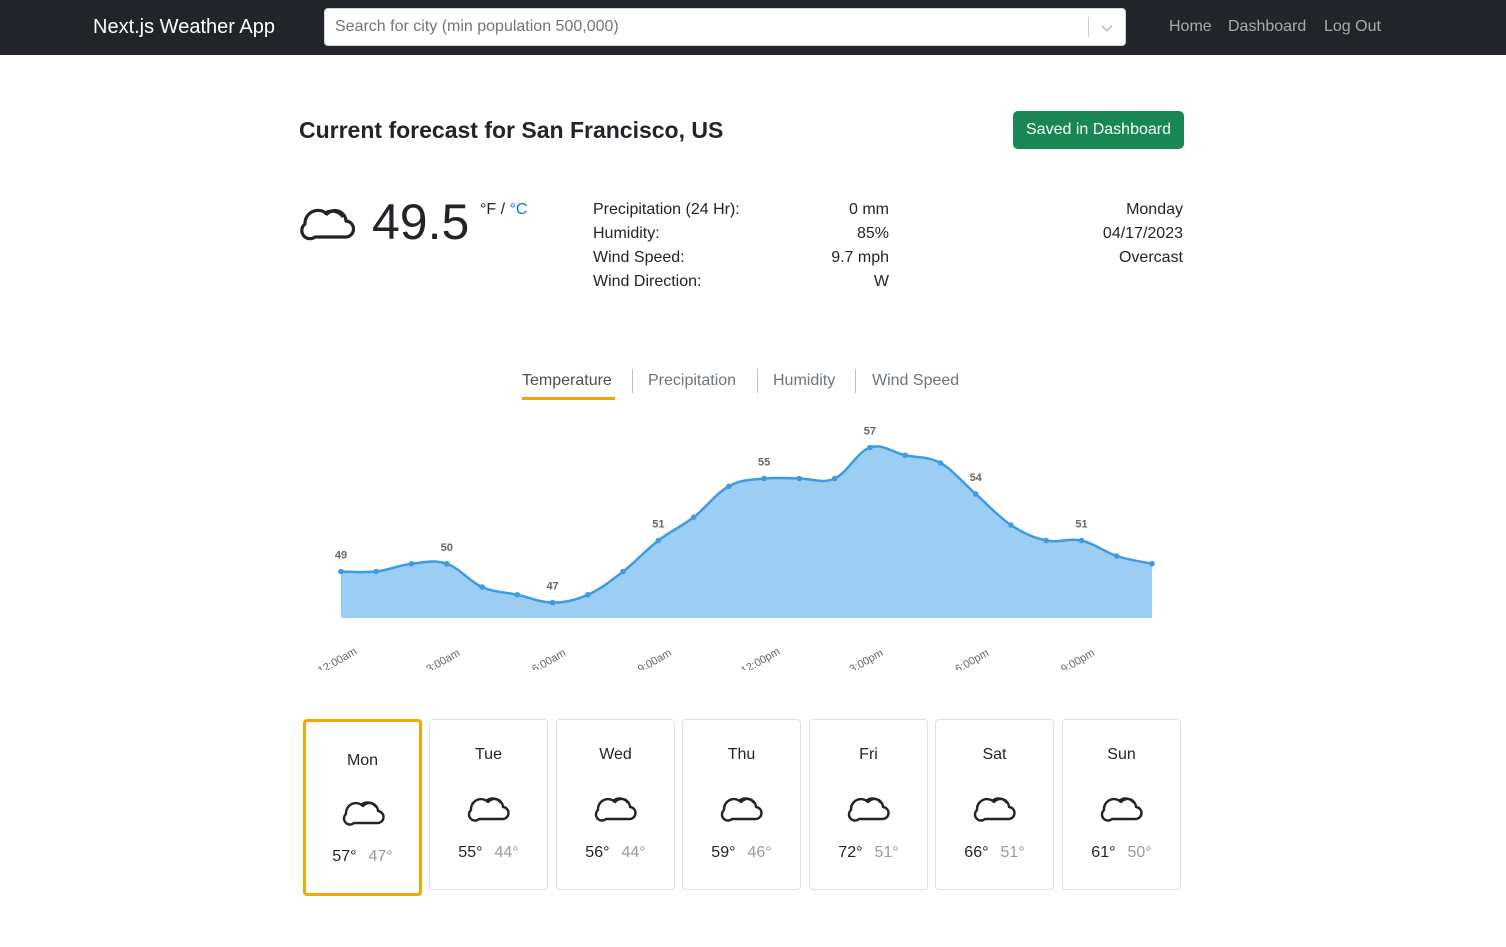 The height and width of the screenshot is (947, 1506). Describe the element at coordinates (488, 209) in the screenshot. I see `unit-fahrenheit: °F` at that location.